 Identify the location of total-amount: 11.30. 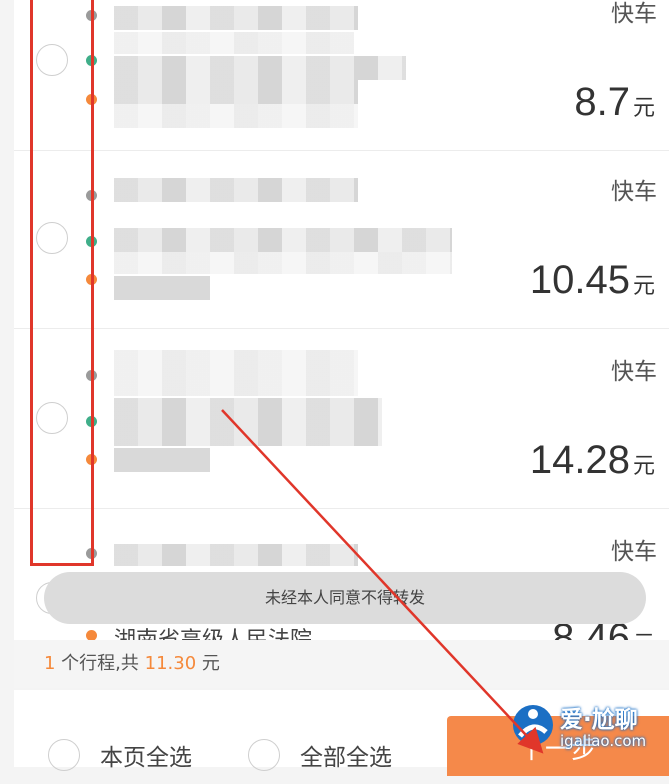
(170, 663).